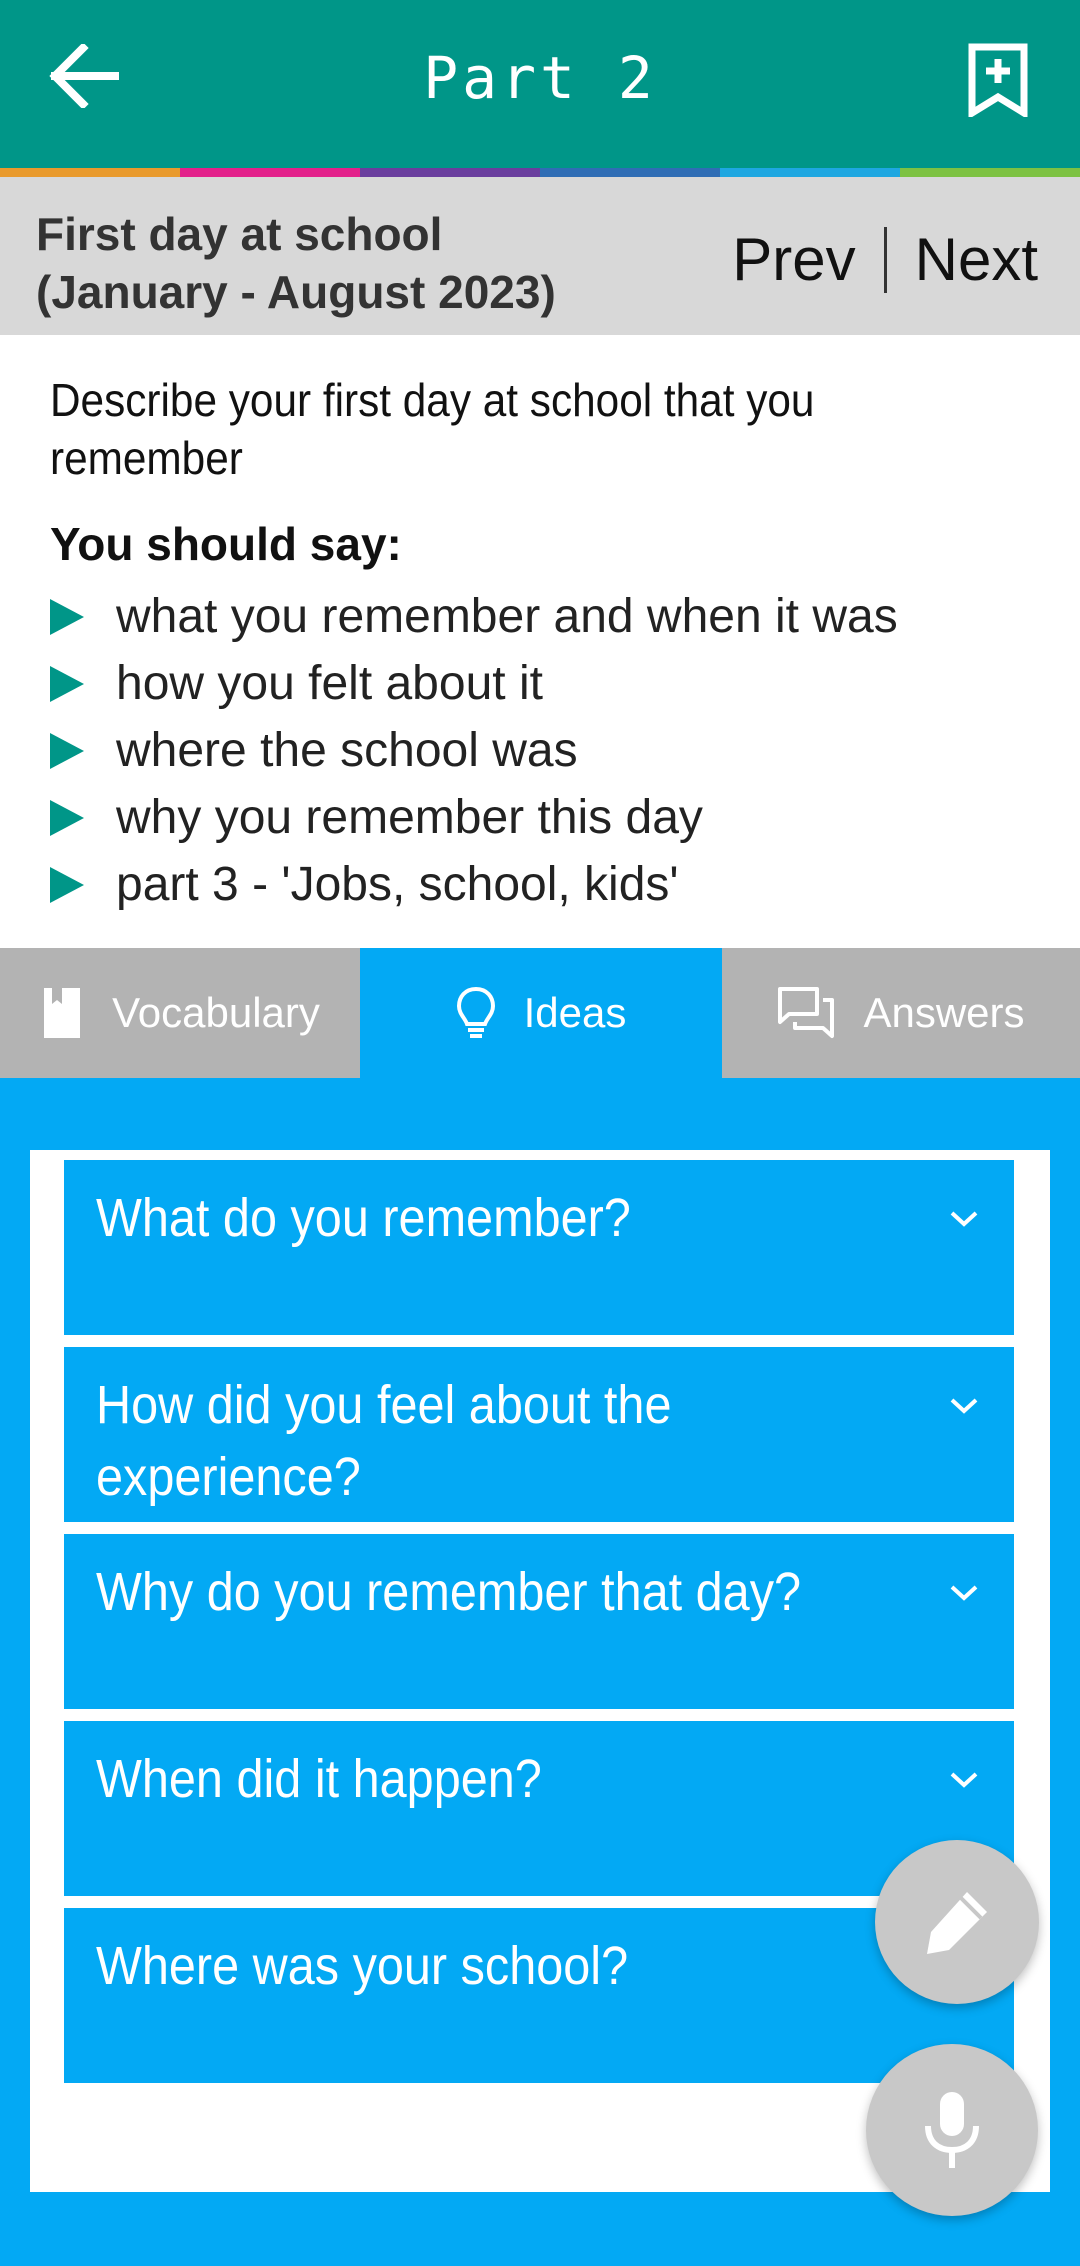 The width and height of the screenshot is (1080, 2266). I want to click on accordion-item: How did you feel about the experience?, so click(539, 1434).